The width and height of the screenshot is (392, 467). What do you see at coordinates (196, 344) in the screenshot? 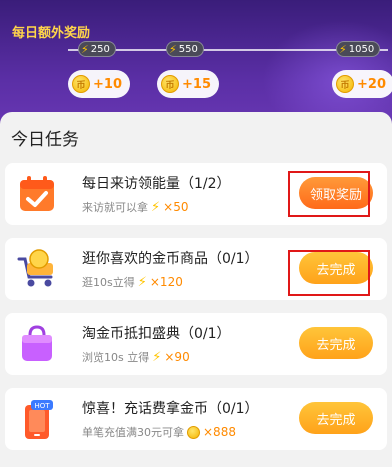
I see `task-card-coin-deduction: 淘金币抵扣盛典（0/1） 浏览10s 立得 ⚡ ×90 去完成` at bounding box center [196, 344].